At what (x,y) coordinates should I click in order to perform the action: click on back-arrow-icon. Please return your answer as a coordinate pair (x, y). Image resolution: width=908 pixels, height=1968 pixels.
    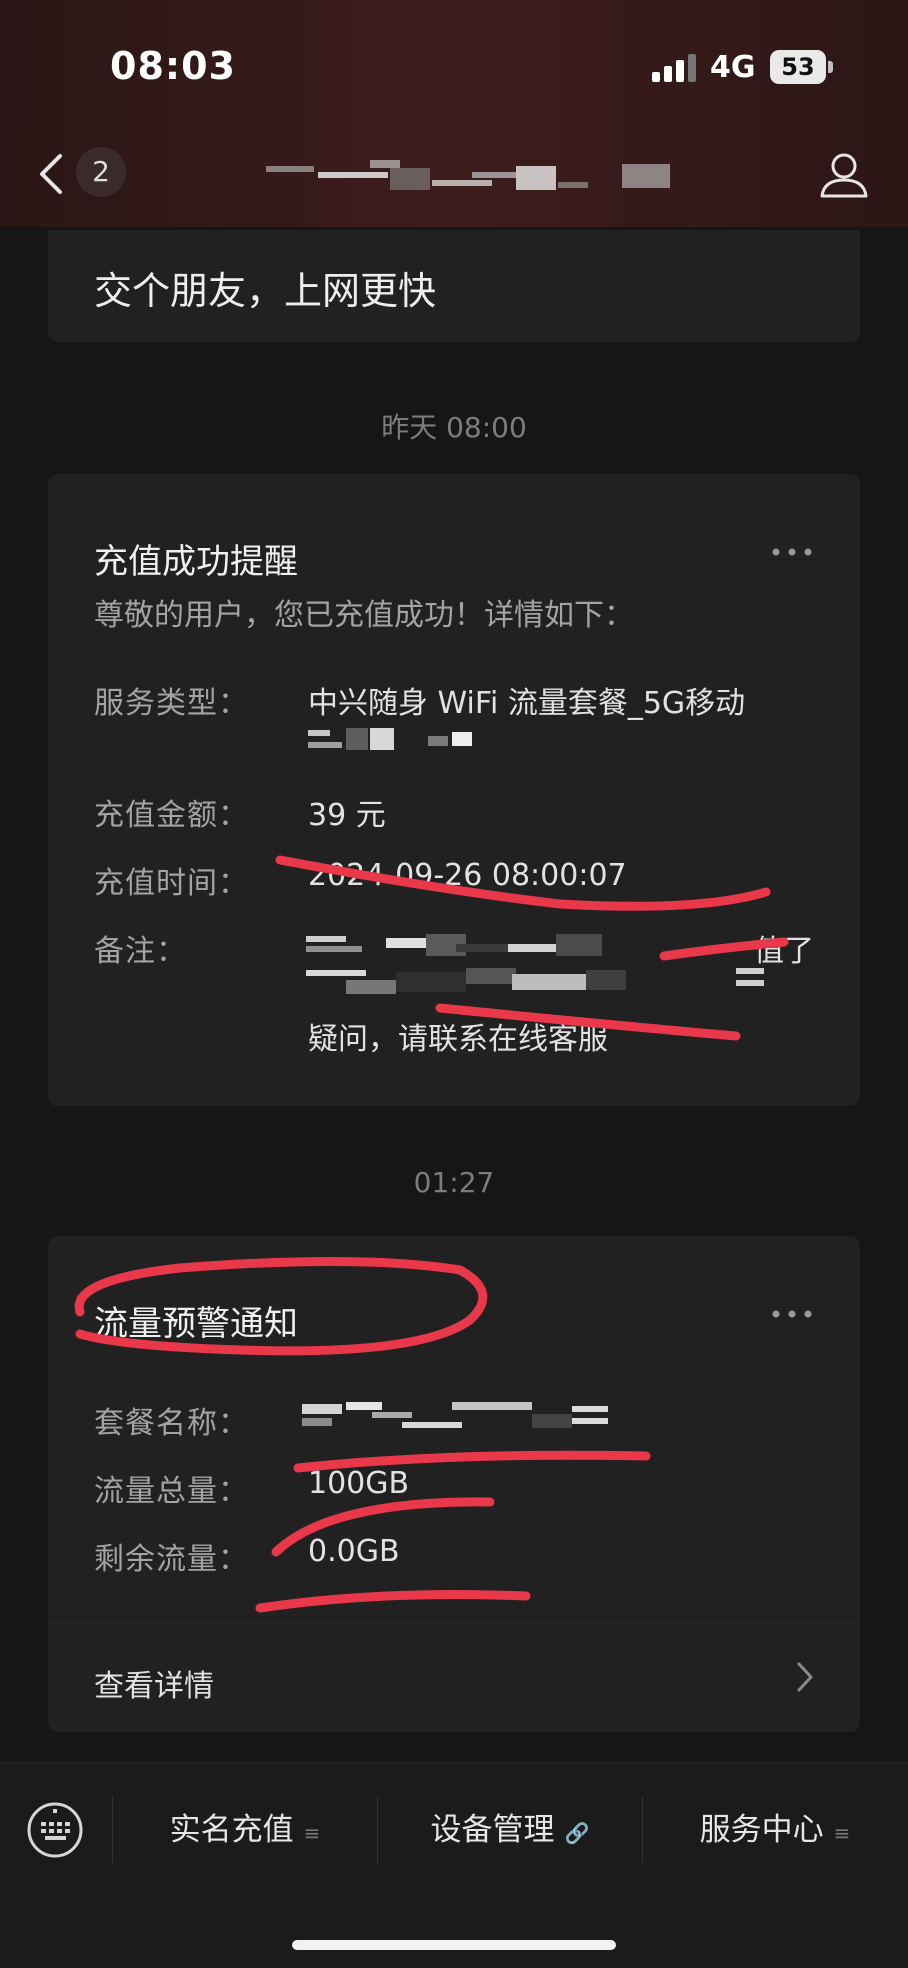
    Looking at the image, I should click on (50, 174).